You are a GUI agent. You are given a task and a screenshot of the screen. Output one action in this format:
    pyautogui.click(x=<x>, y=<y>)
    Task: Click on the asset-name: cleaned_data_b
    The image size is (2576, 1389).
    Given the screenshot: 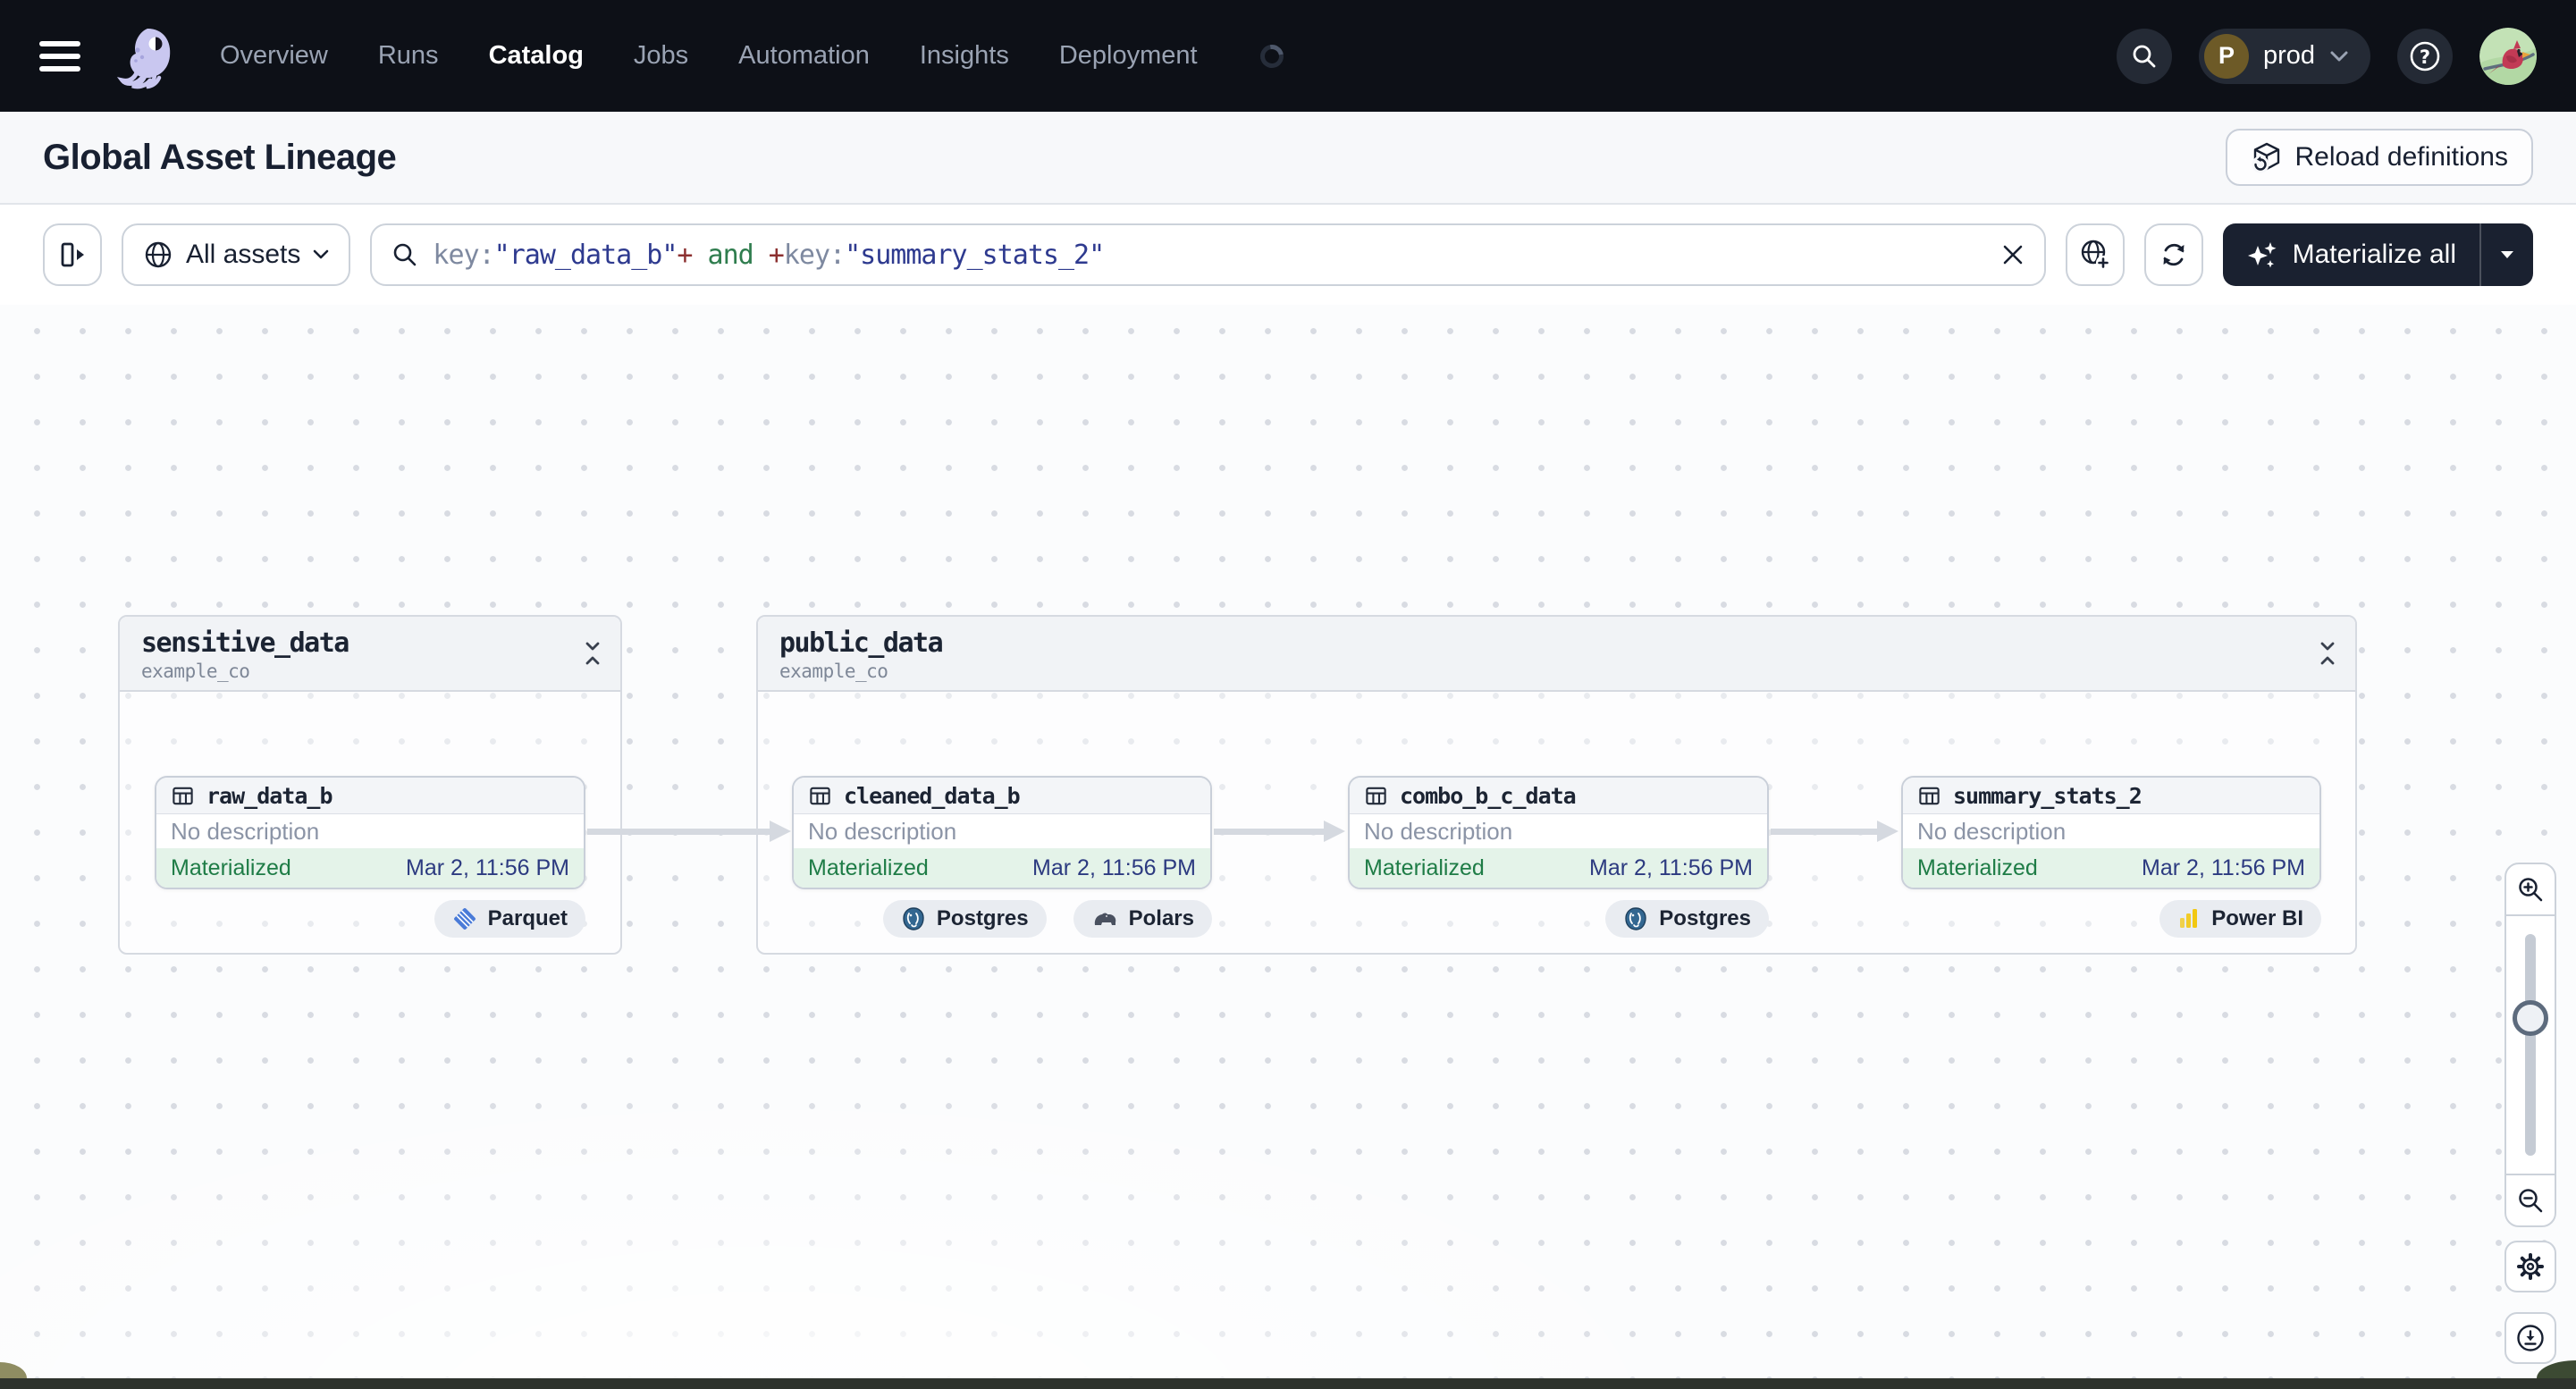 What is the action you would take?
    pyautogui.click(x=933, y=795)
    